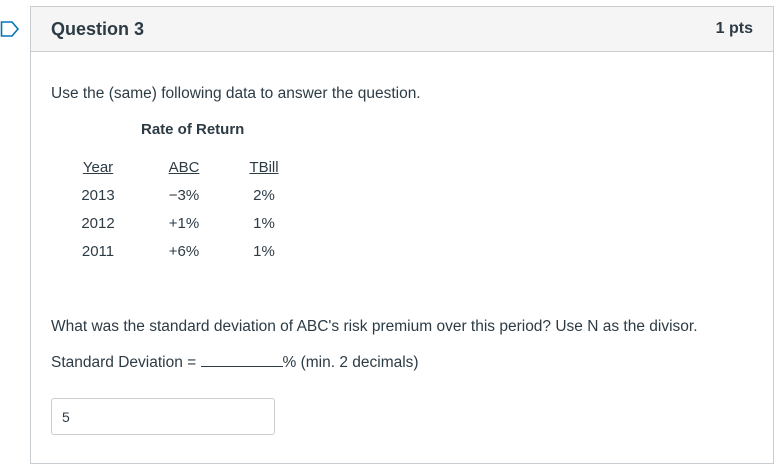  I want to click on table-cell-abc: +1%, so click(184, 223).